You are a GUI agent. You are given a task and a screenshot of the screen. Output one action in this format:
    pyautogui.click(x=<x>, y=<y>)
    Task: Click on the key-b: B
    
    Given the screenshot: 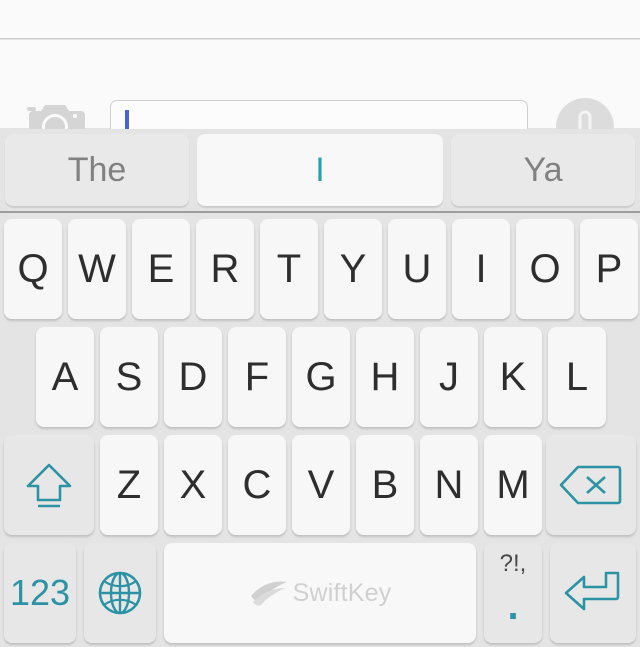 What is the action you would take?
    pyautogui.click(x=385, y=485)
    